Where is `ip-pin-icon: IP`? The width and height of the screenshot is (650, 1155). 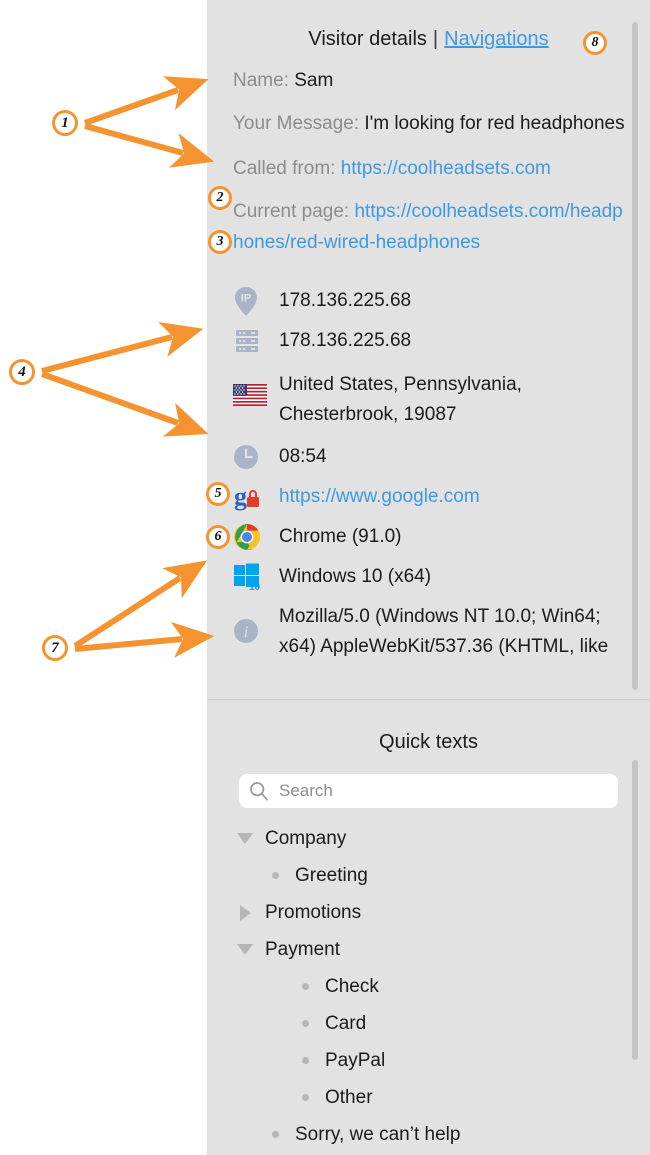
ip-pin-icon: IP is located at coordinates (256, 301).